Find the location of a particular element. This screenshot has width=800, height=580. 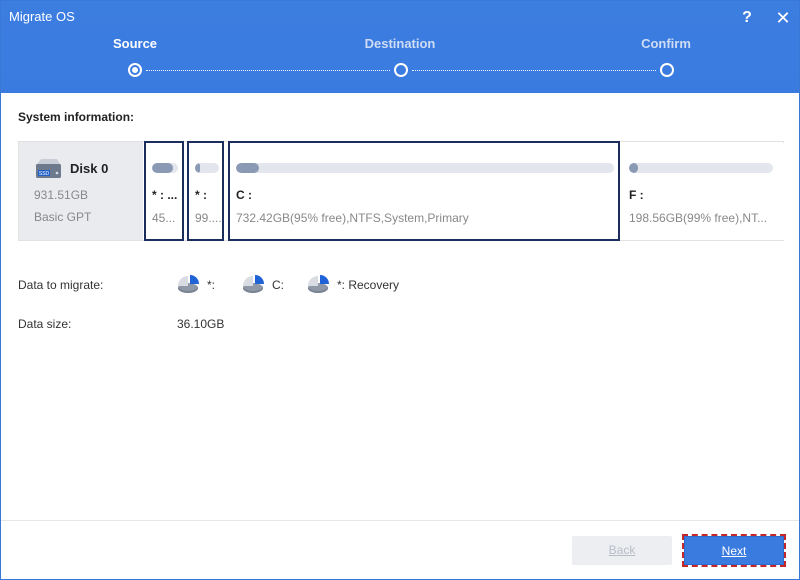

data-to-migrate-label: Data to migrate: is located at coordinates (61, 285).